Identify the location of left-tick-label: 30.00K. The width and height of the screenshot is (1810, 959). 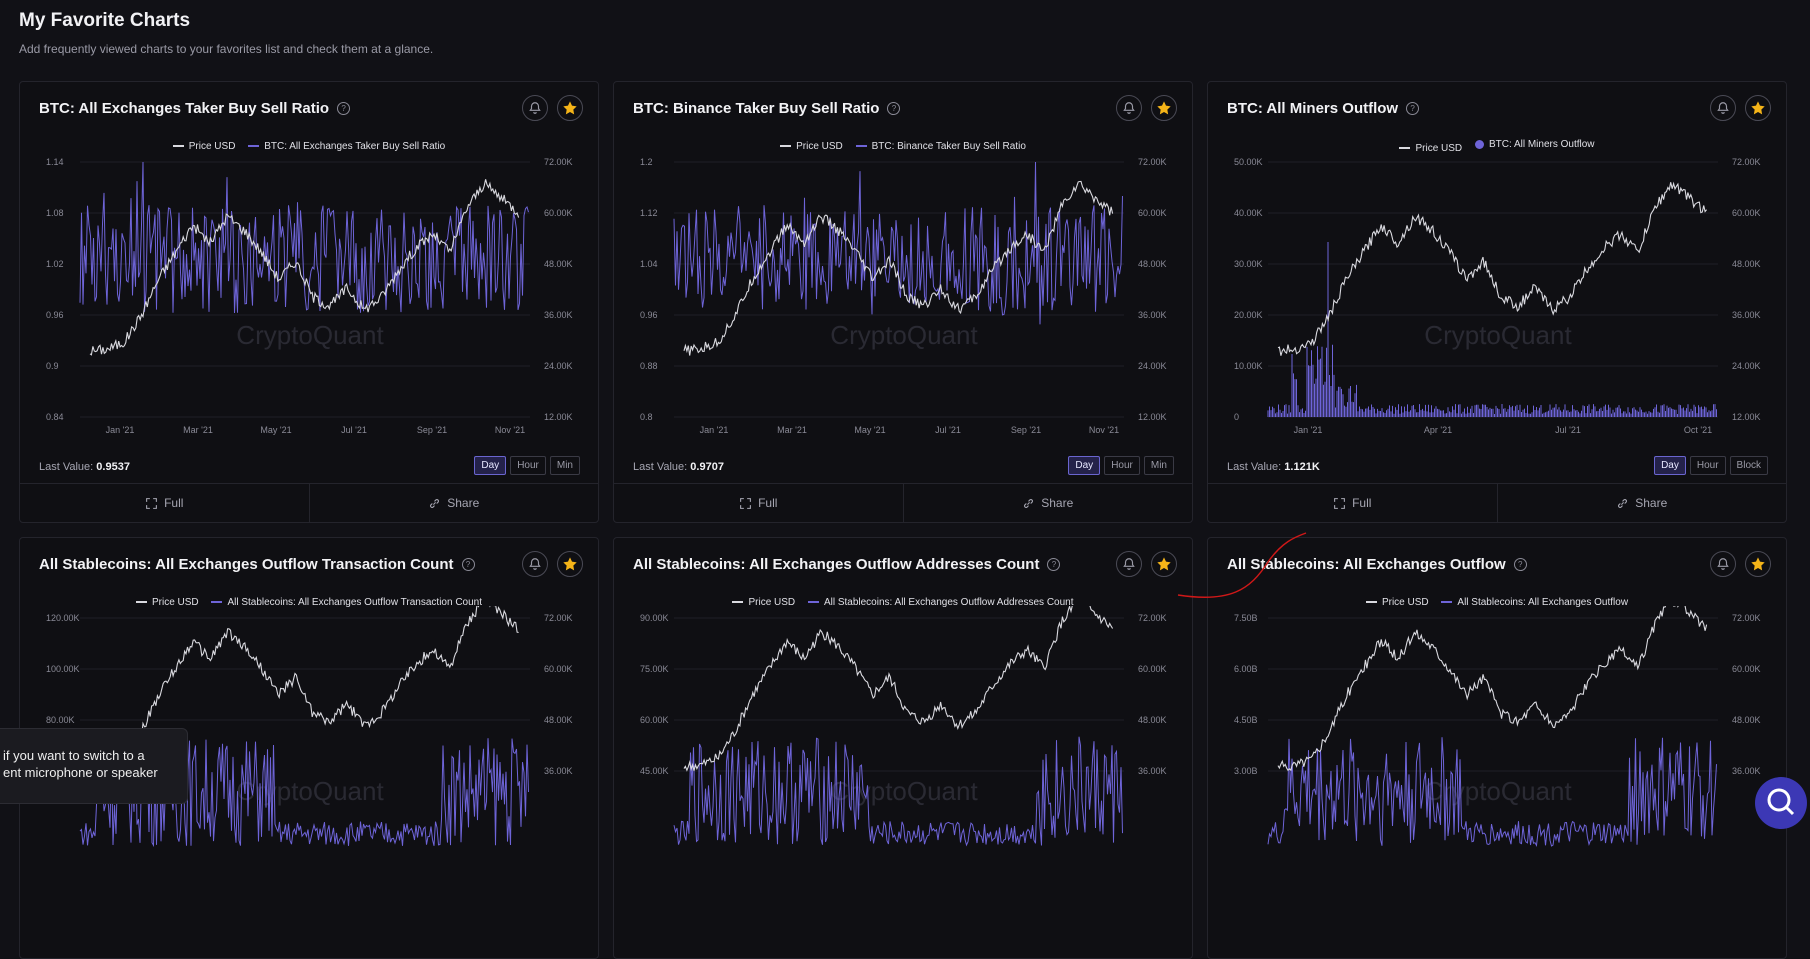
(1248, 264).